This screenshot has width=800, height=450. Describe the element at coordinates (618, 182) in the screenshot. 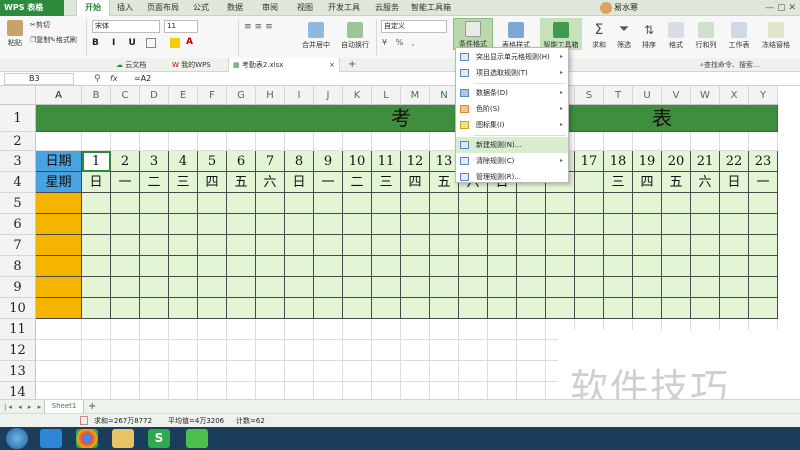

I see `weekday-cell: 三` at that location.